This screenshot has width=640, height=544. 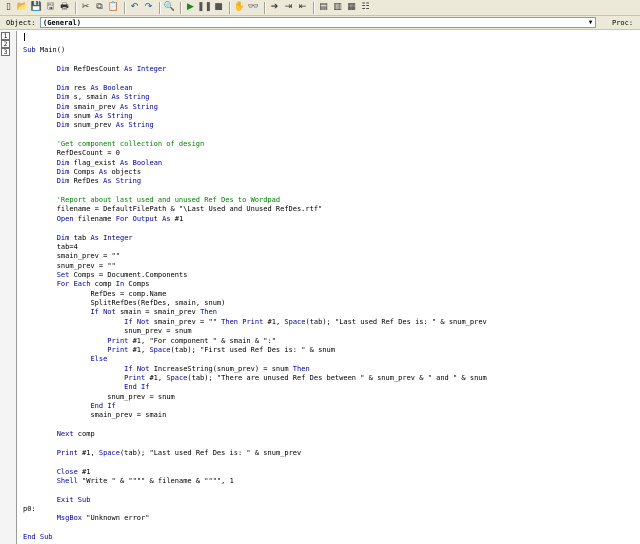 I want to click on save-all-icon: 🖫, so click(x=50, y=7).